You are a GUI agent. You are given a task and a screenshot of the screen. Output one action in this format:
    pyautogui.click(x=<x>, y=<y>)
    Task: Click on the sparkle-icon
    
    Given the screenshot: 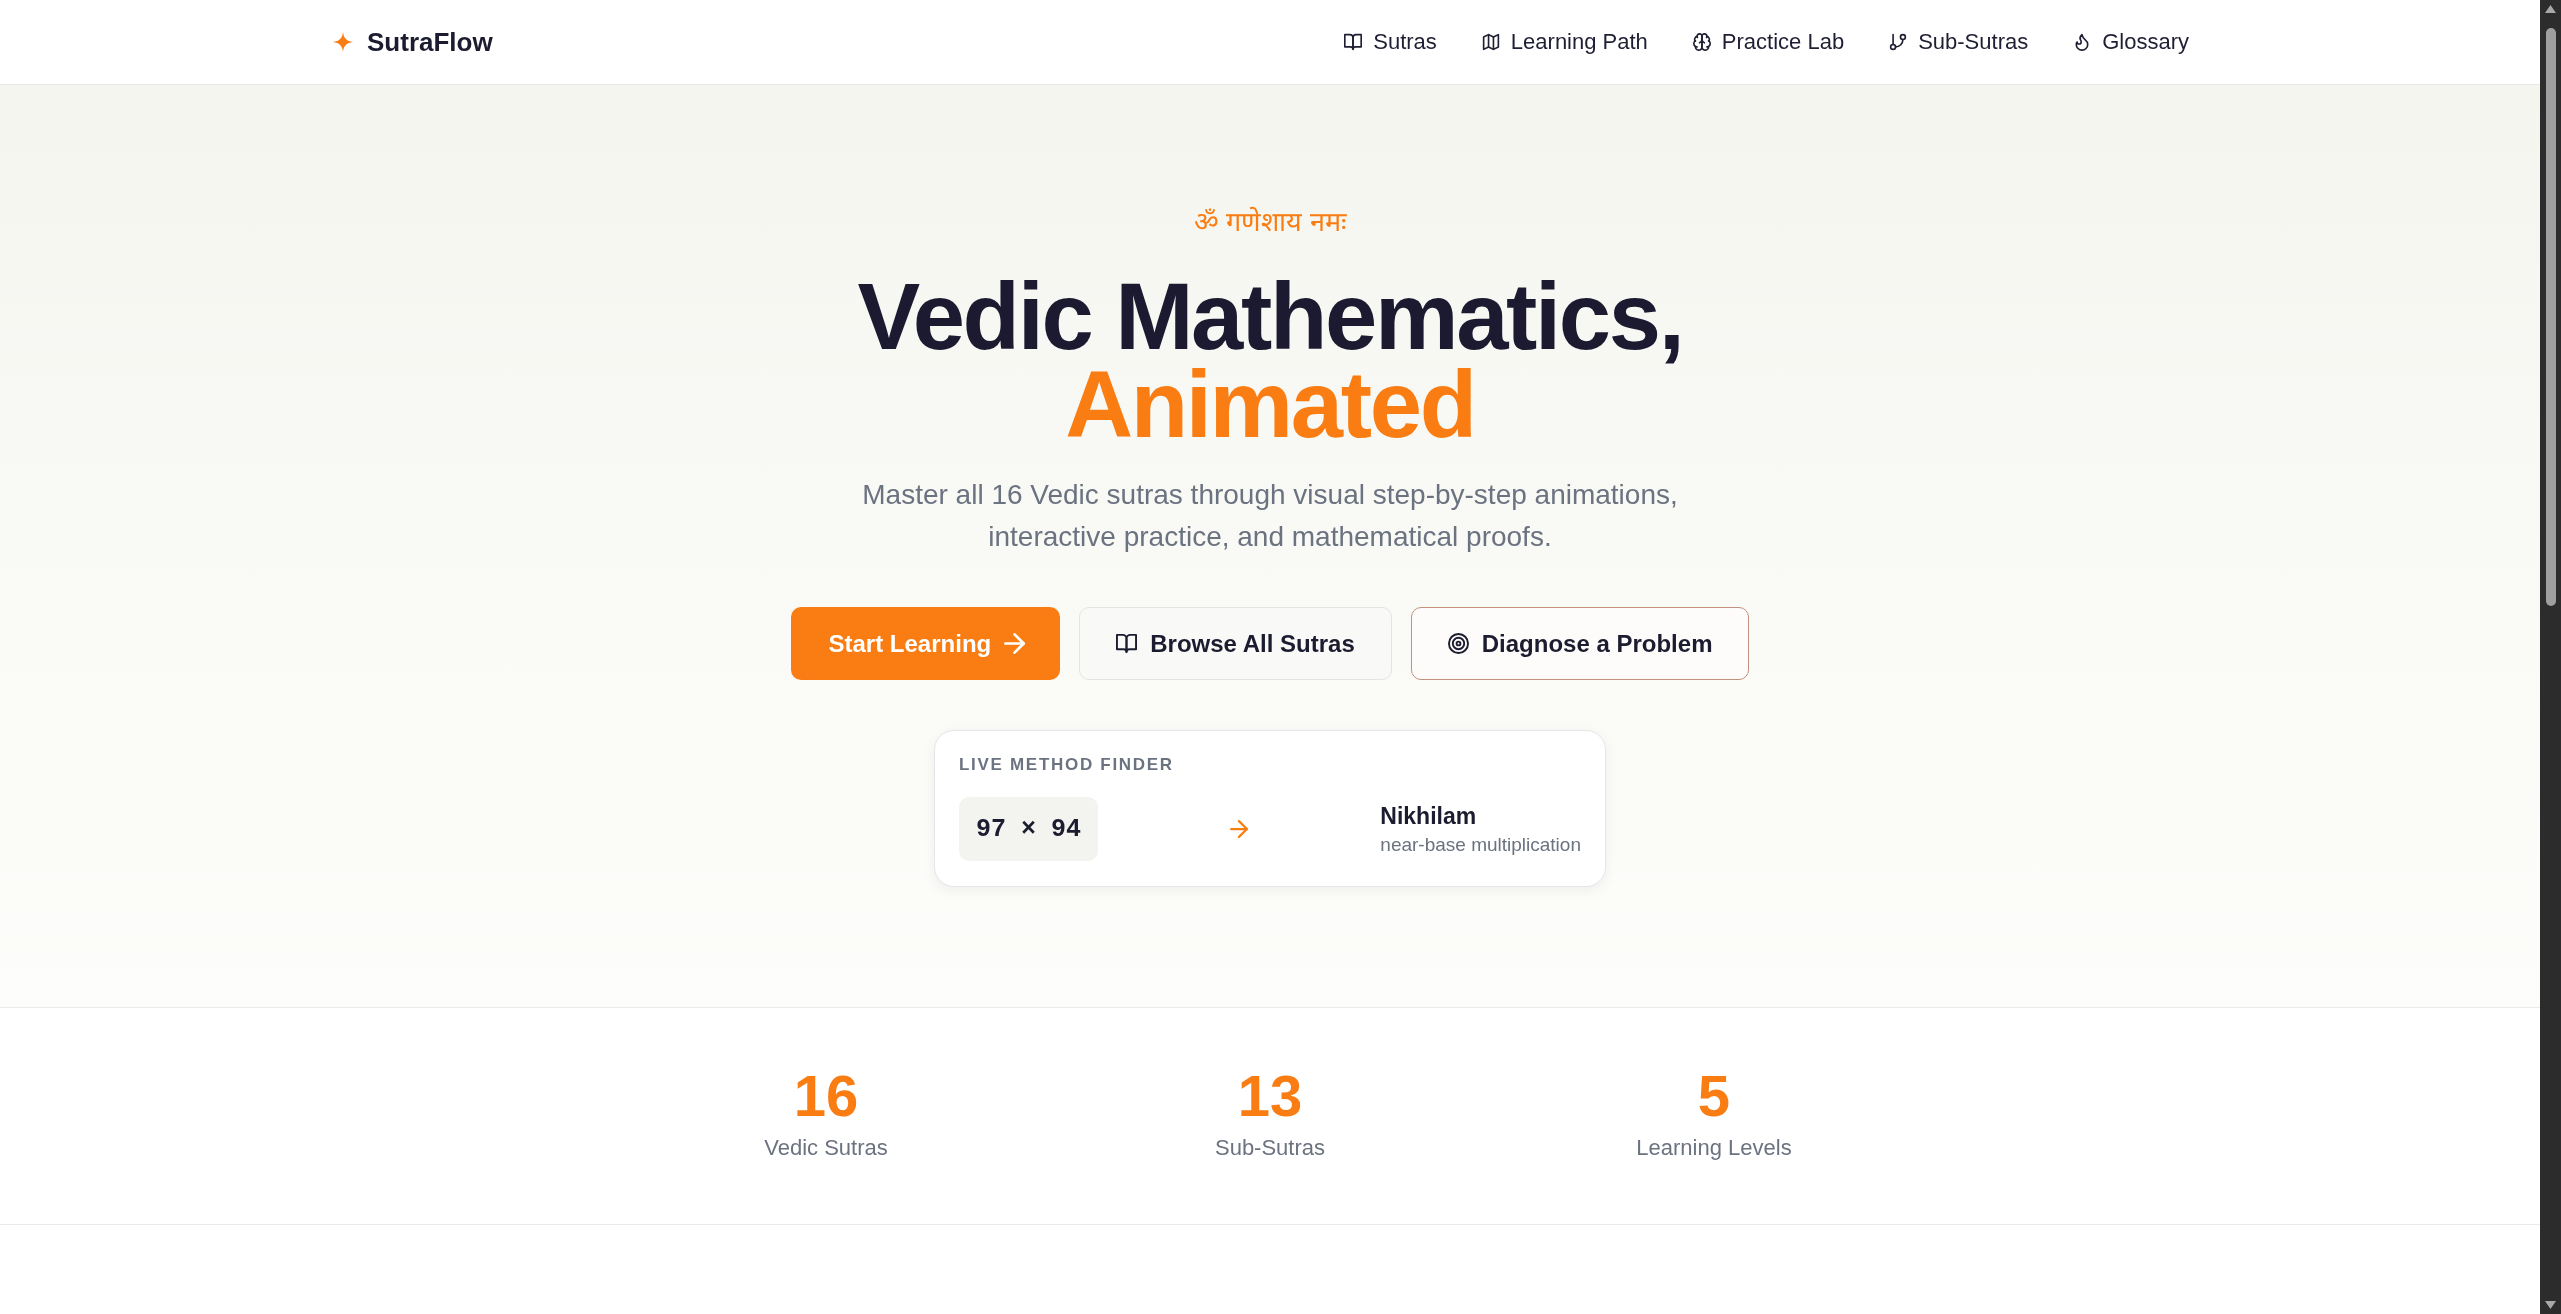 What is the action you would take?
    pyautogui.click(x=343, y=42)
    